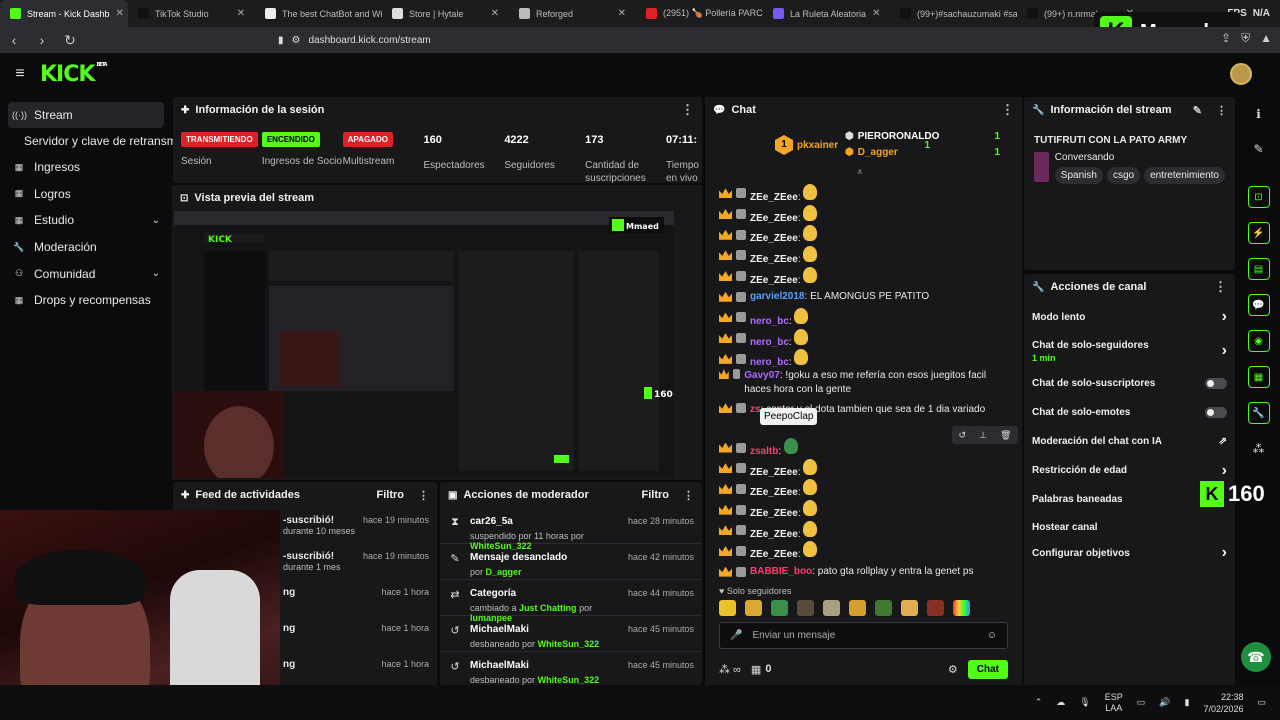  What do you see at coordinates (781, 571) in the screenshot?
I see `chat-username: BABBIE_boo` at bounding box center [781, 571].